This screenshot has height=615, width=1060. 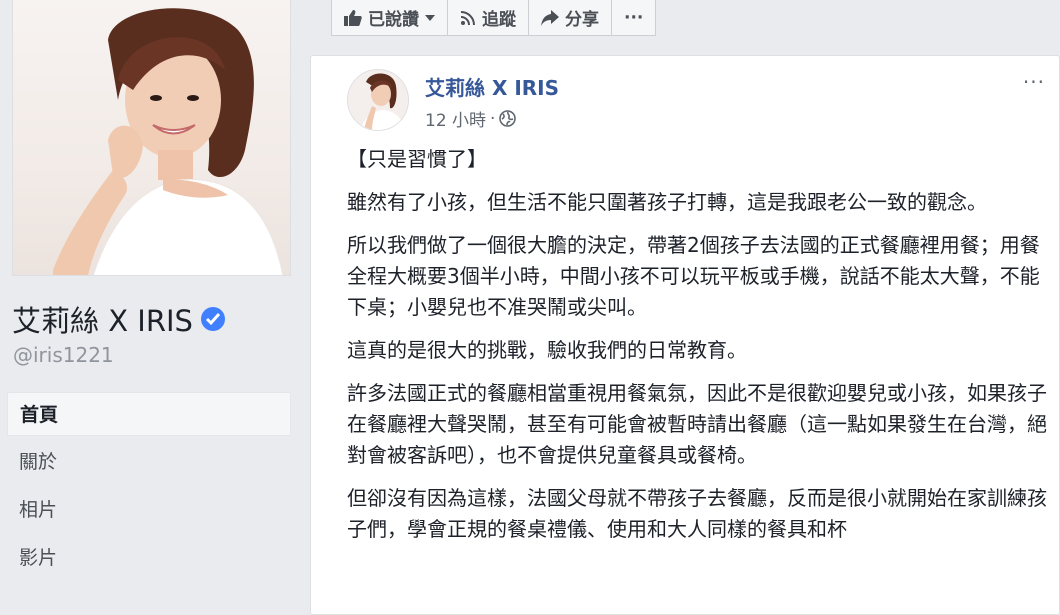 I want to click on post-options-button: ···, so click(x=1034, y=82).